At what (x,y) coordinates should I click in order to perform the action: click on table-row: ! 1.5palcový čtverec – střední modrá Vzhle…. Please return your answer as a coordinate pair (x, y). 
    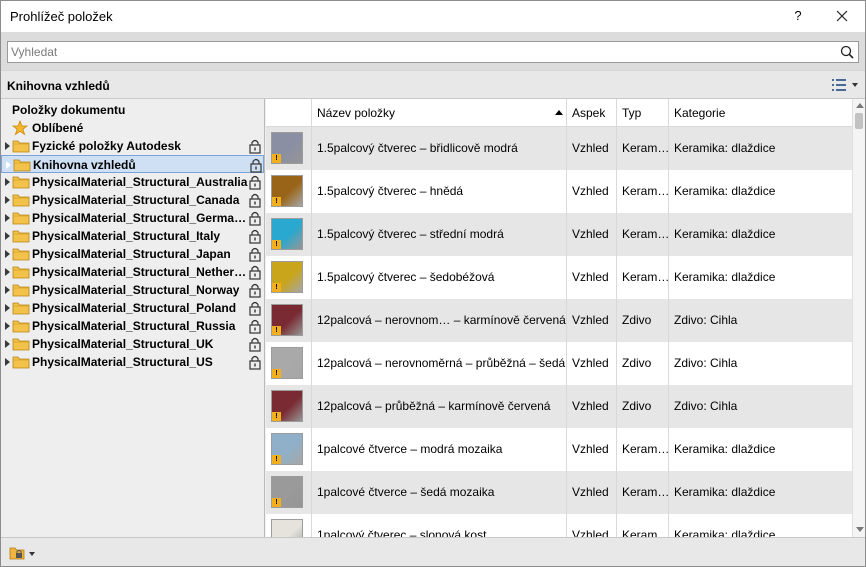
    Looking at the image, I should click on (559, 234).